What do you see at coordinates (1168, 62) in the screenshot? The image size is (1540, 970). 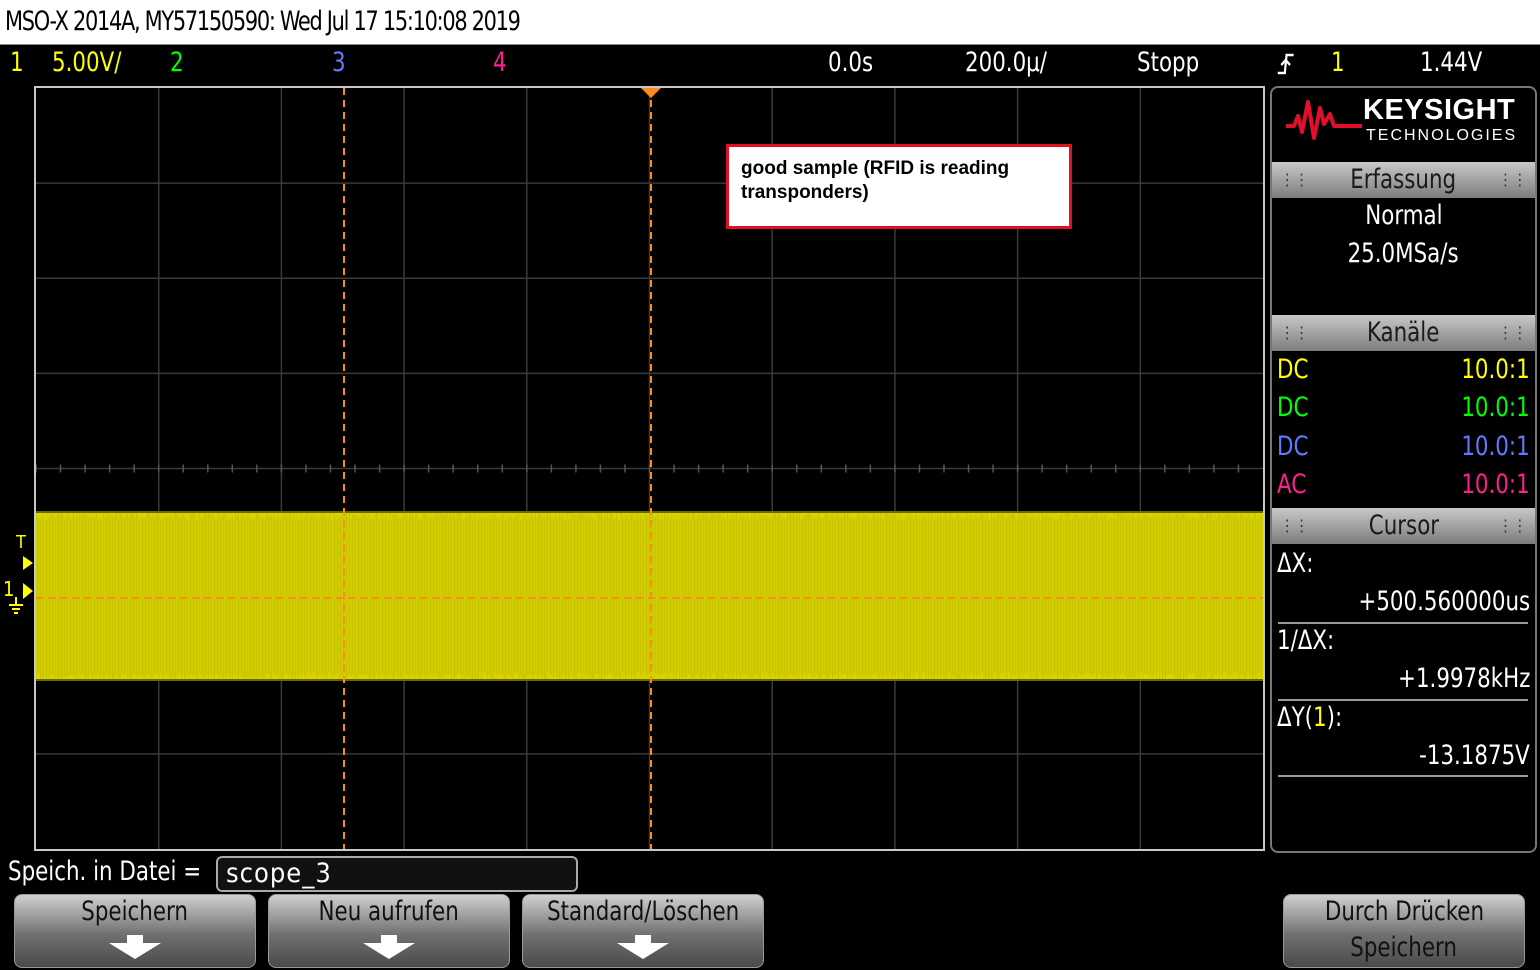 I see `run-state: Stopp` at bounding box center [1168, 62].